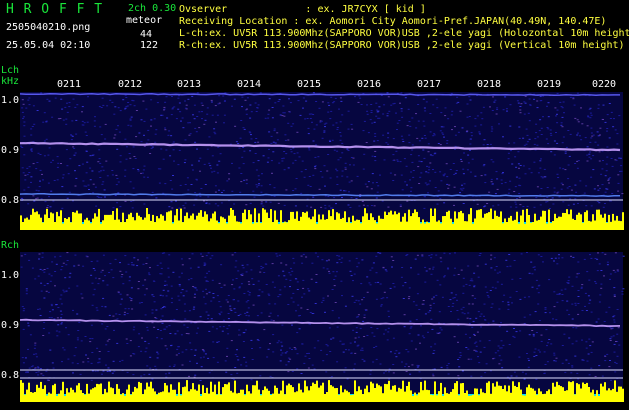 Image resolution: width=629 pixels, height=410 pixels. What do you see at coordinates (10, 275) in the screenshot?
I see `rch-tick-1.0: 1.0` at bounding box center [10, 275].